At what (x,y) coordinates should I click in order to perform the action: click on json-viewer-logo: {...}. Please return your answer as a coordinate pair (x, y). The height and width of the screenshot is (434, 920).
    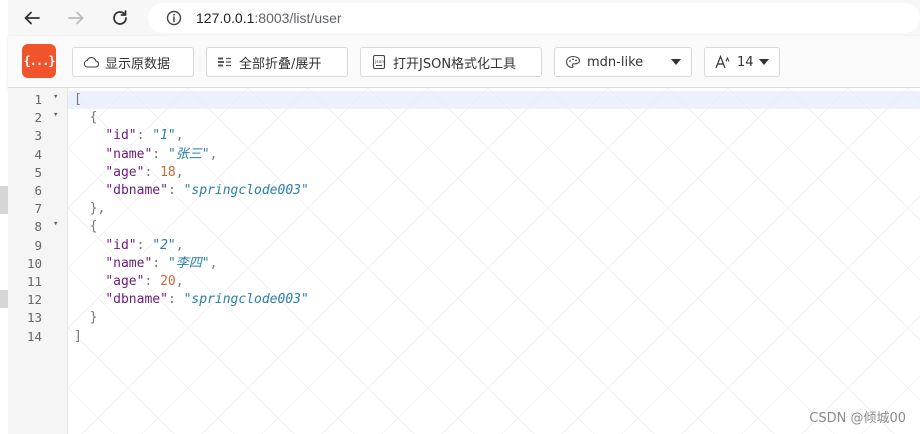
    Looking at the image, I should click on (39, 61).